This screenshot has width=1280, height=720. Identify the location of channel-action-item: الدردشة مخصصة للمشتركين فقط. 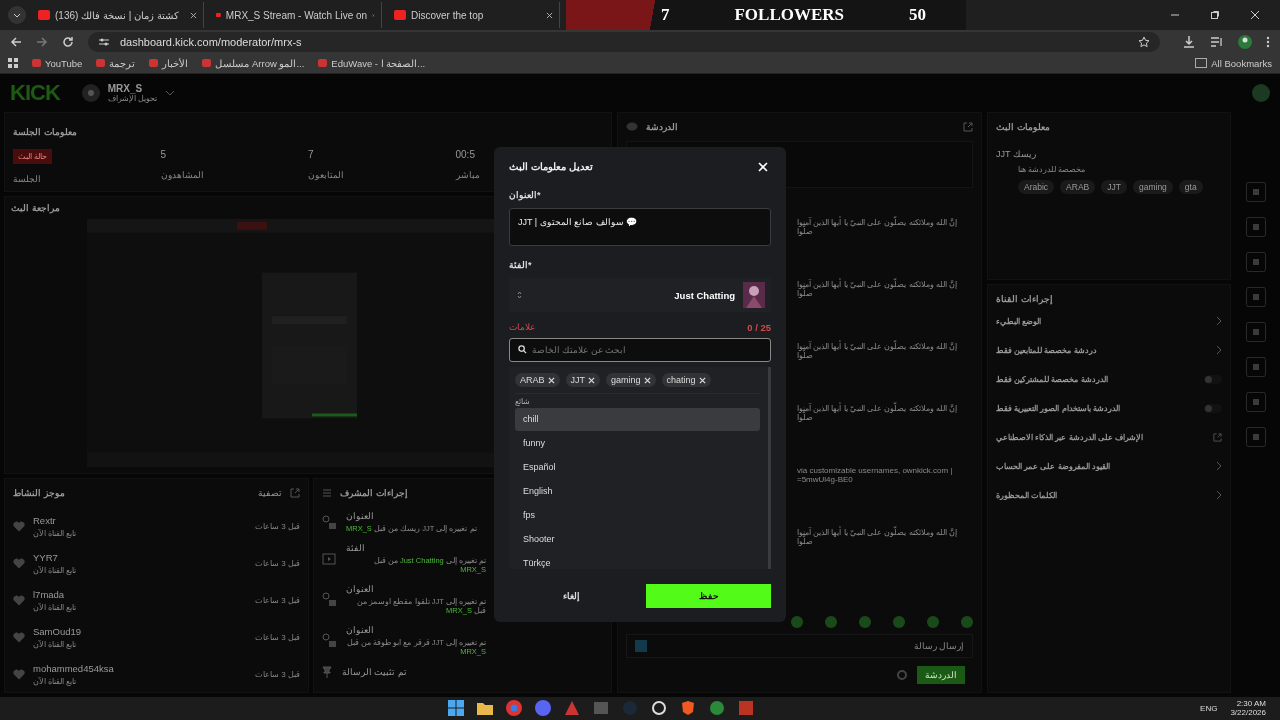
(1109, 379).